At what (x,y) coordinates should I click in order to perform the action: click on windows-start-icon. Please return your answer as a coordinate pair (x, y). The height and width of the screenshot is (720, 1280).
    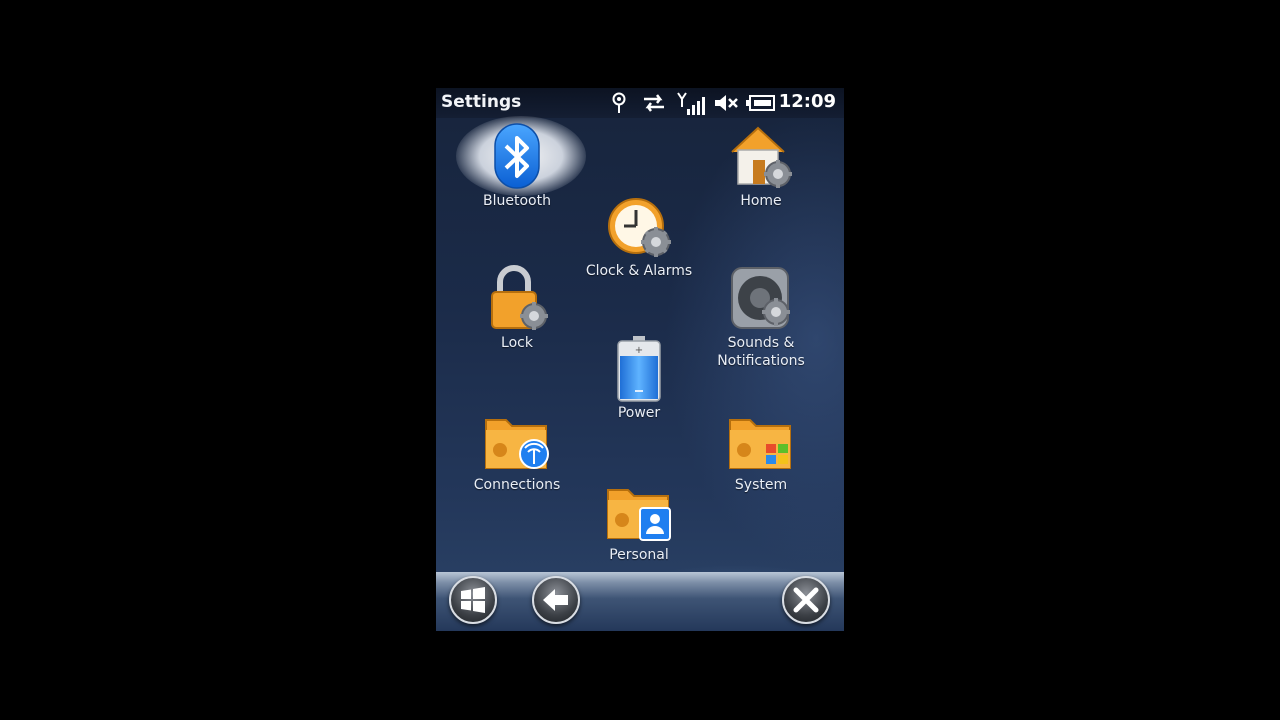
    Looking at the image, I should click on (473, 600).